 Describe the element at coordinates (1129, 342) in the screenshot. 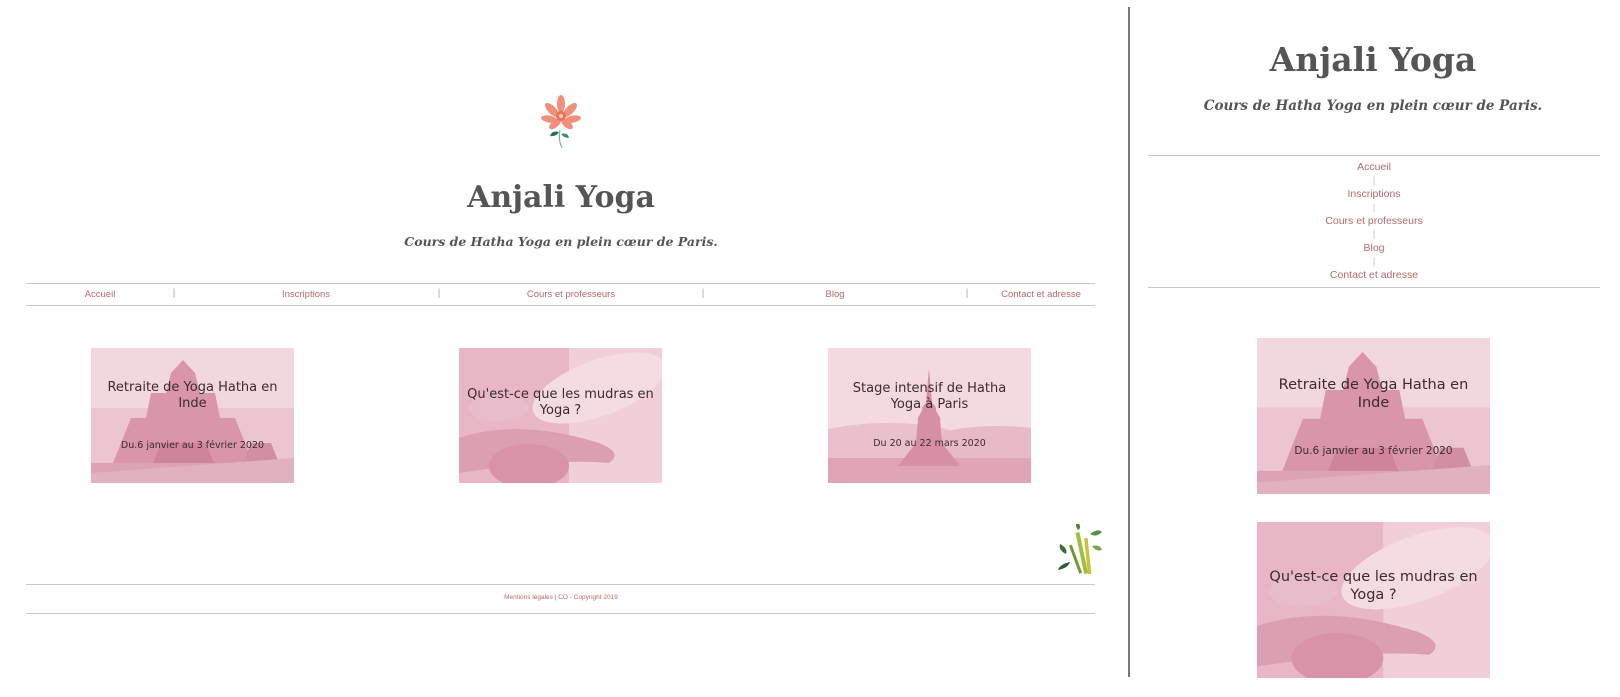

I see `view-divider` at that location.